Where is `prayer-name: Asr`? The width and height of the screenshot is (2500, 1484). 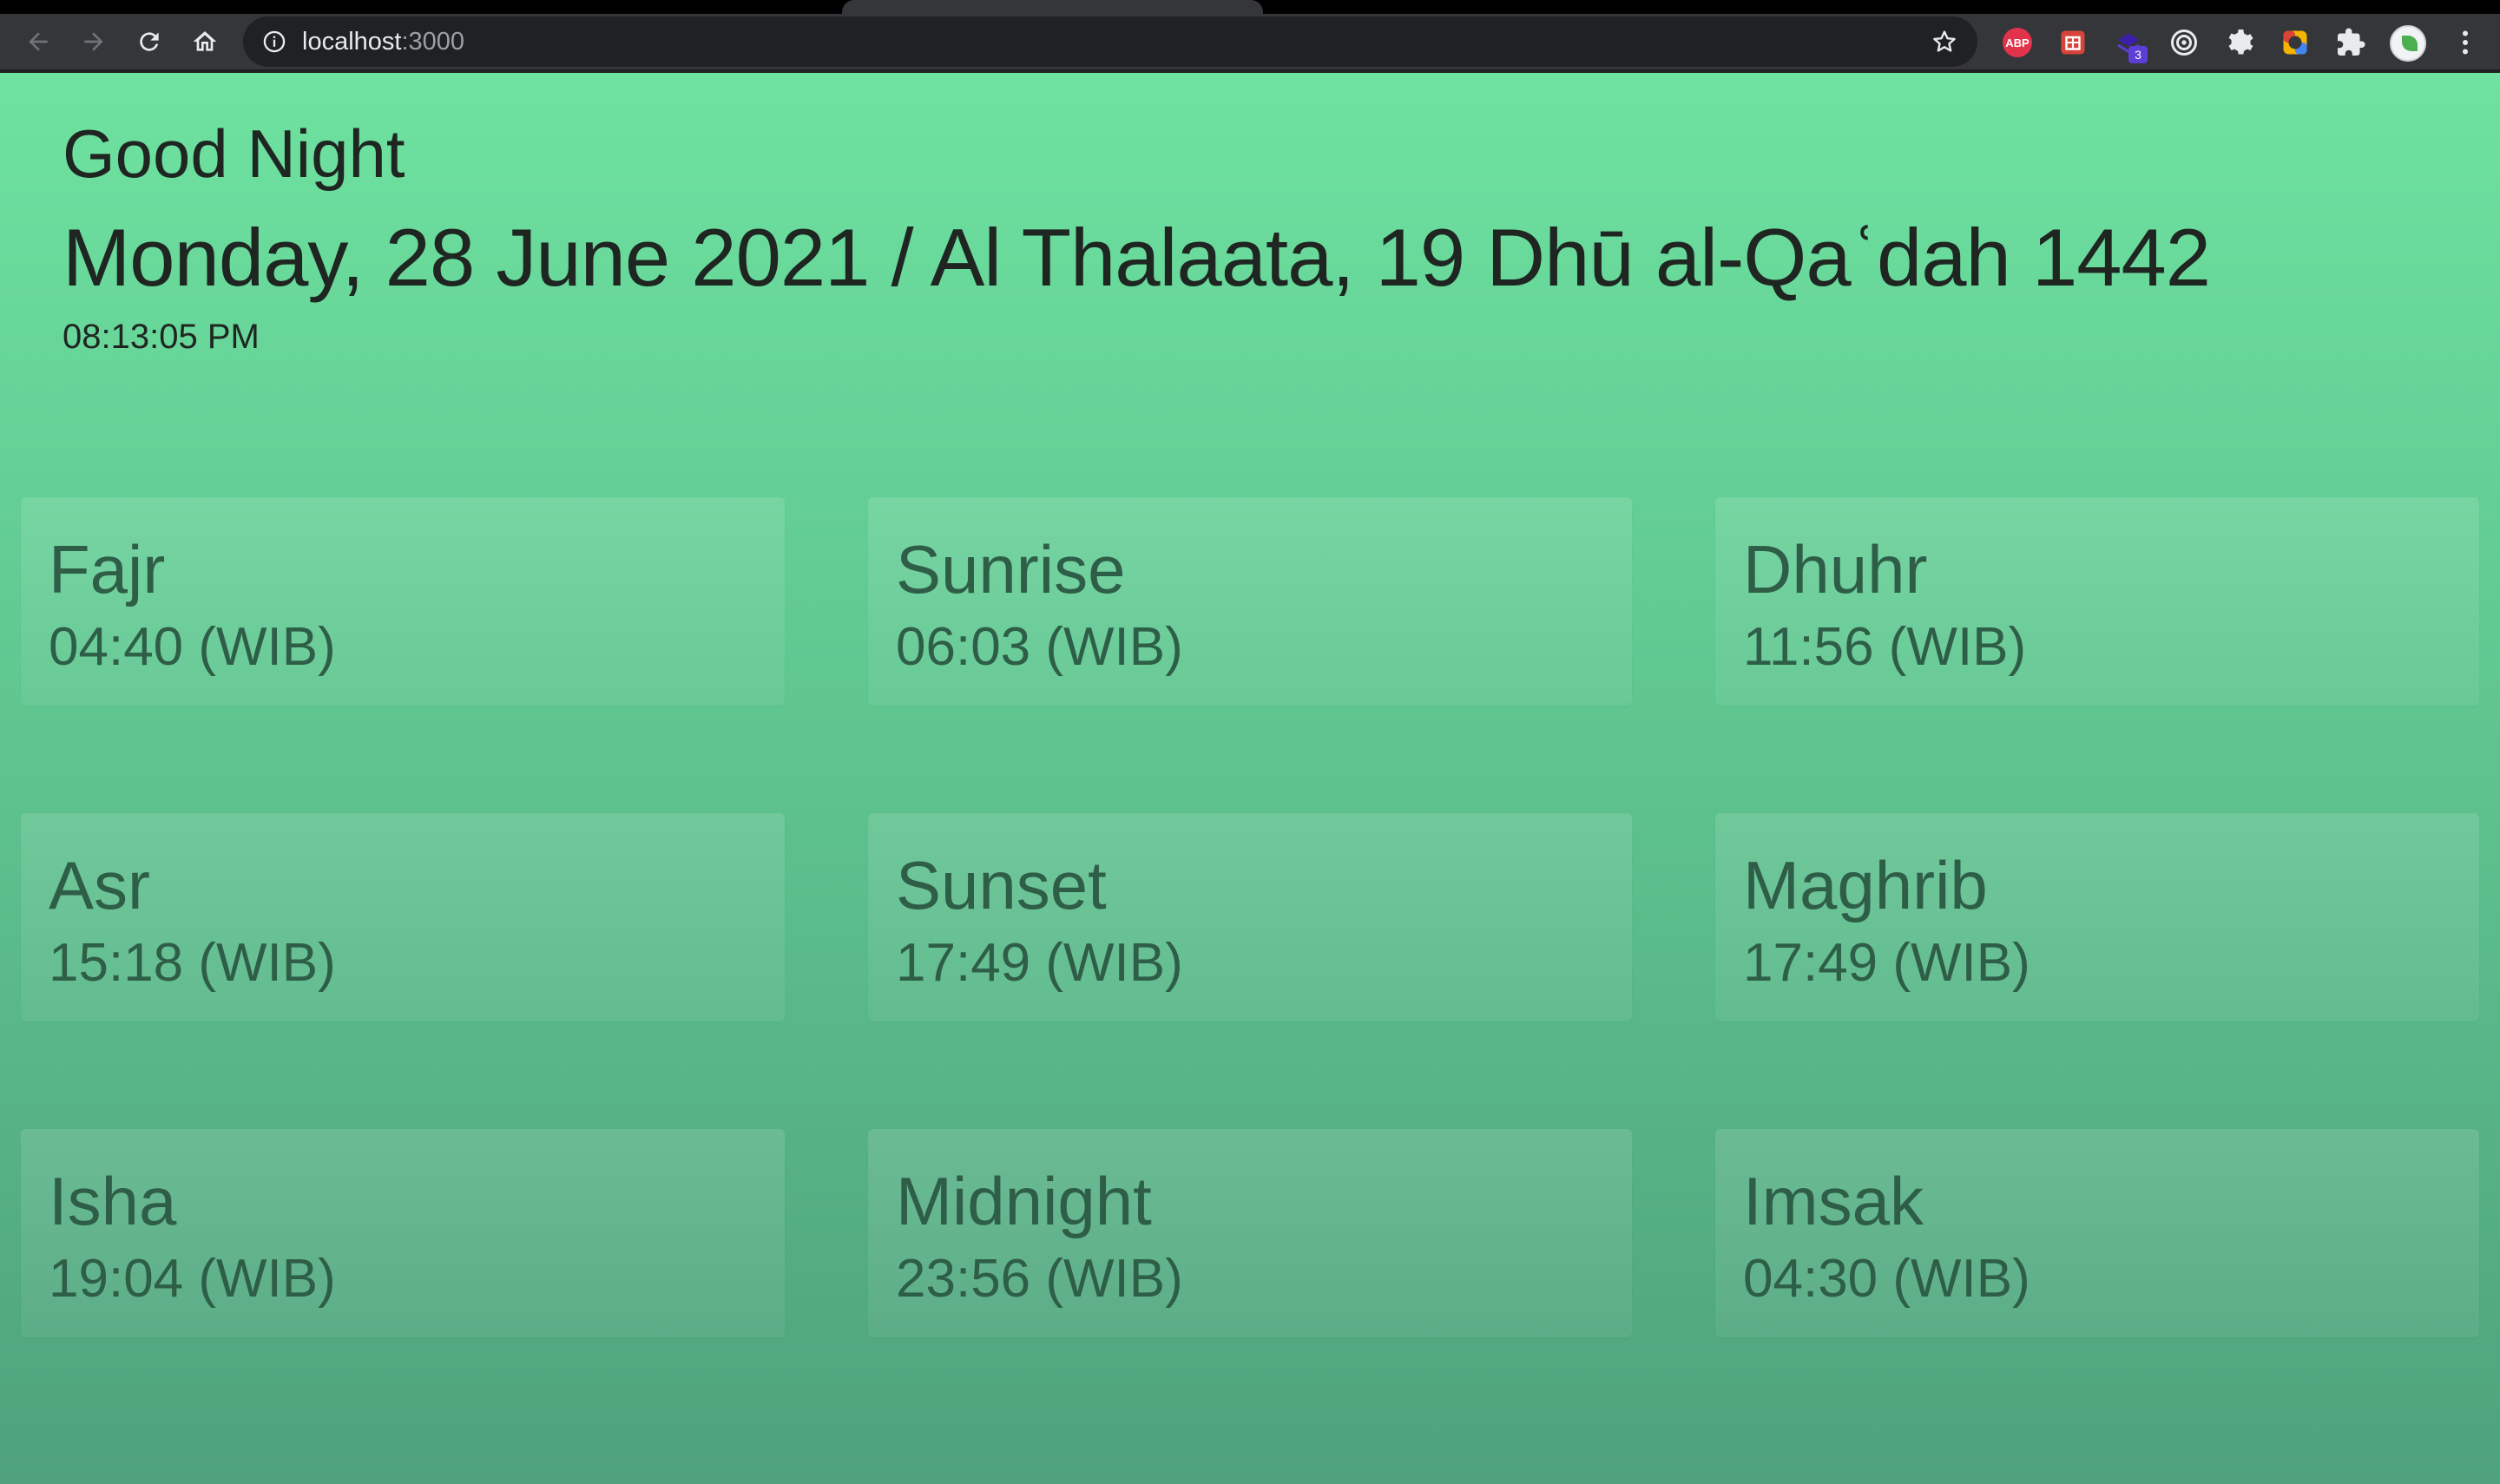
prayer-name: Asr is located at coordinates (99, 885).